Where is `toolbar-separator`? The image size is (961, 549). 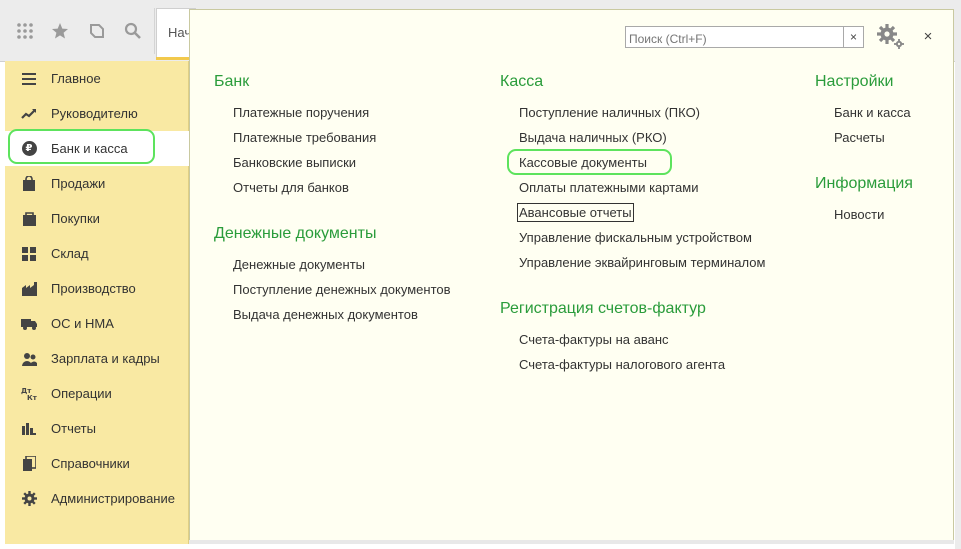 toolbar-separator is located at coordinates (154, 31).